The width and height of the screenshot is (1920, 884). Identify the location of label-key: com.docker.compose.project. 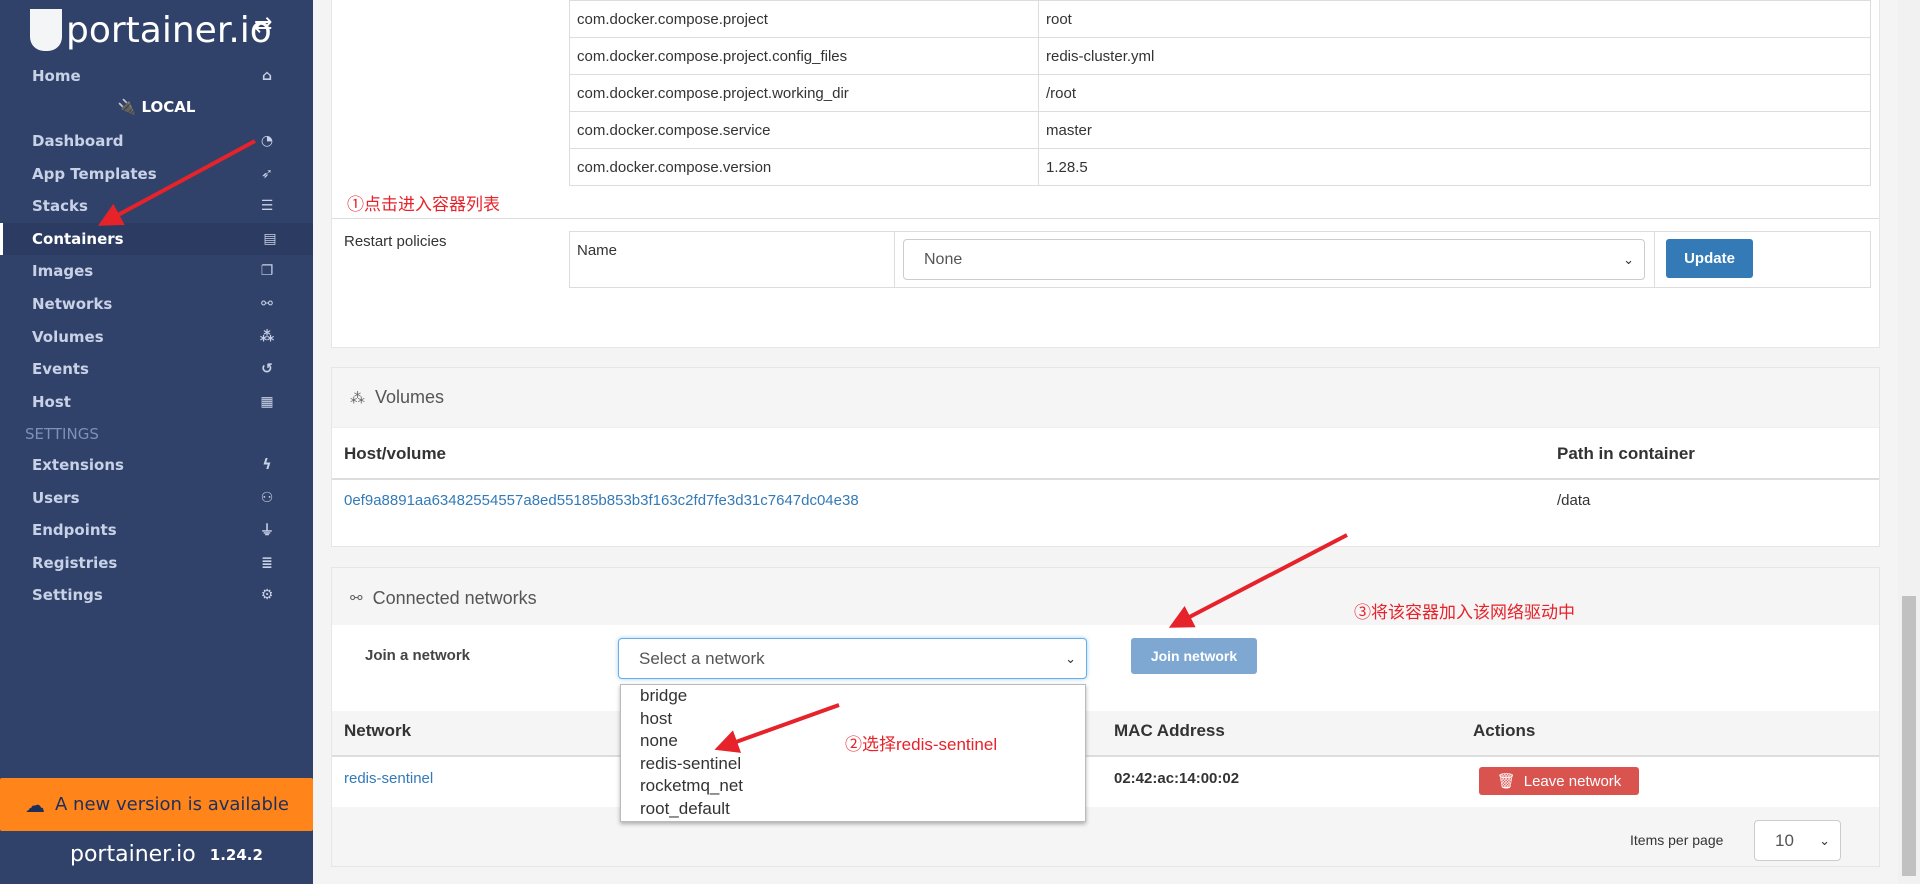
(804, 19).